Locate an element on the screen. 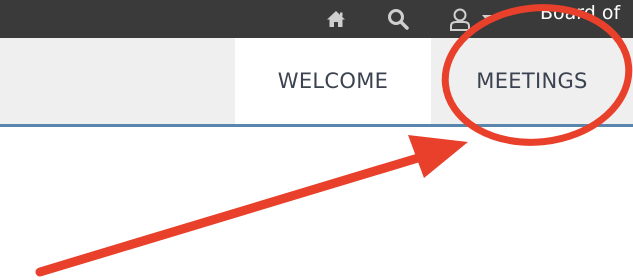 The image size is (633, 280). top-bar: Board of is located at coordinates (316, 19).